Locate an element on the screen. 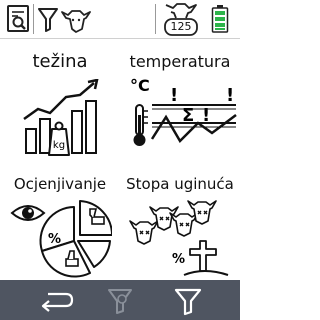 The width and height of the screenshot is (320, 320). tile-label: temperatura is located at coordinates (180, 61).